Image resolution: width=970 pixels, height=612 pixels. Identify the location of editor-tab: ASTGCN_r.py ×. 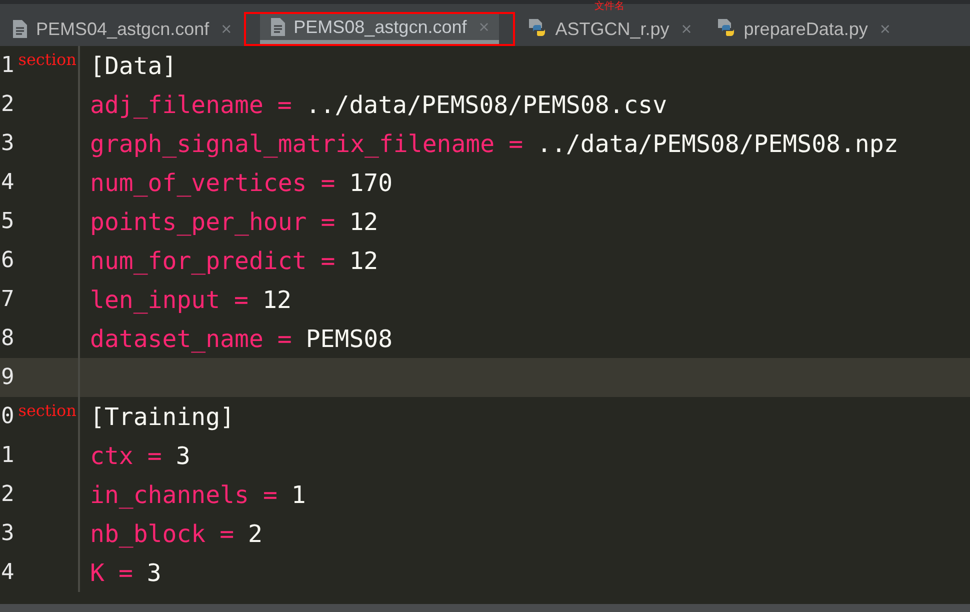
(609, 29).